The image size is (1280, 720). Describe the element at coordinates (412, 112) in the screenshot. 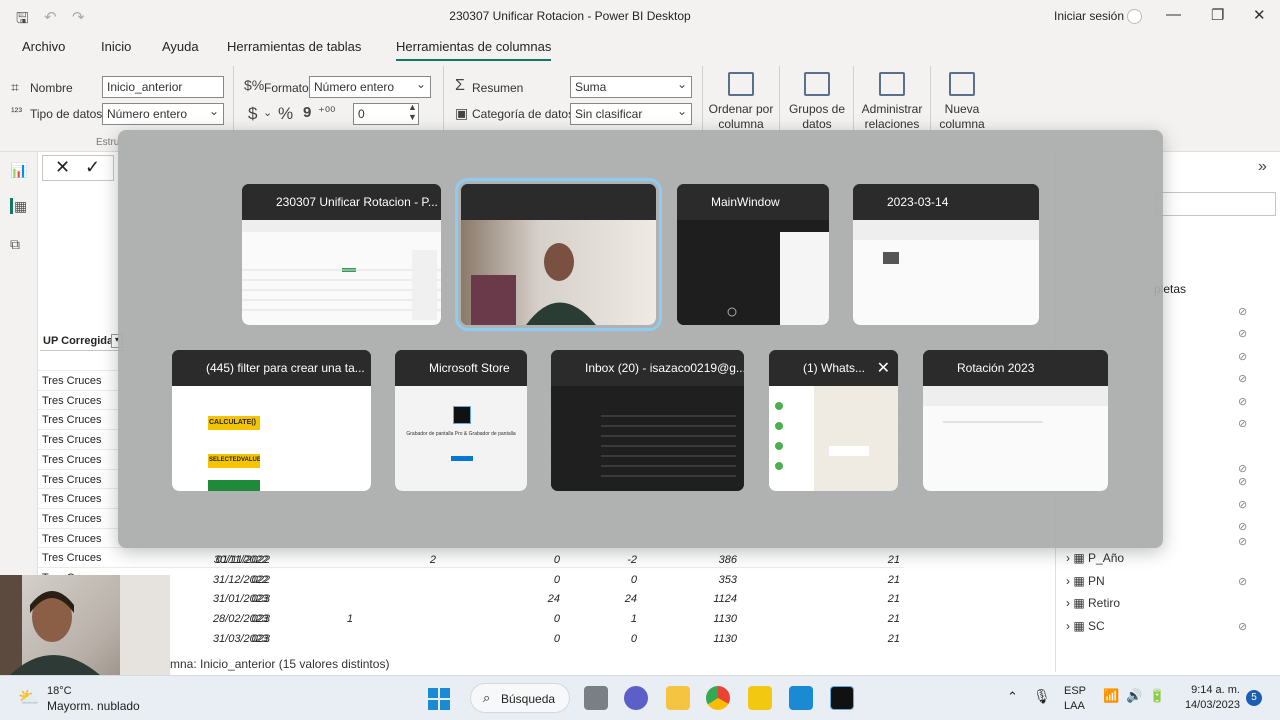

I see `decimals-spinner-icon: ▲ ▼` at that location.